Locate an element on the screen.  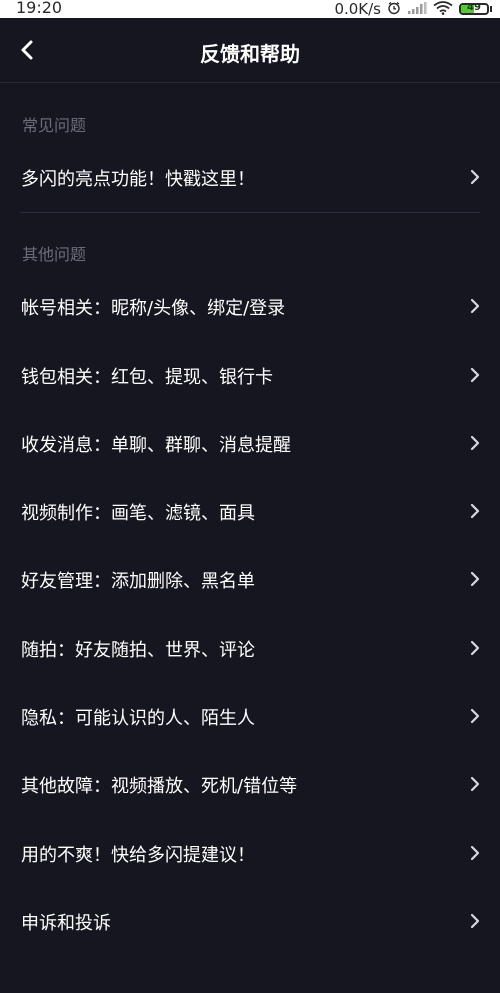
battery-tip is located at coordinates (491, 9).